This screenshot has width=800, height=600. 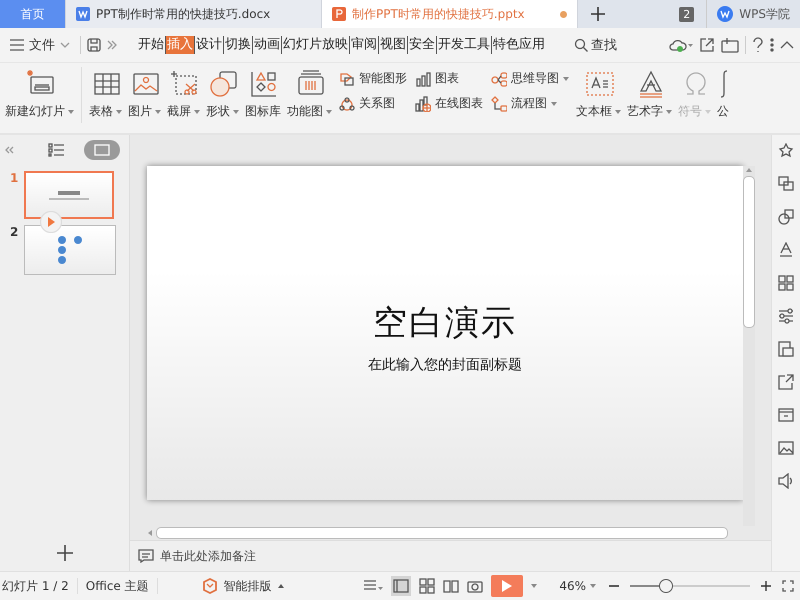 I want to click on layout-icon, so click(x=786, y=283).